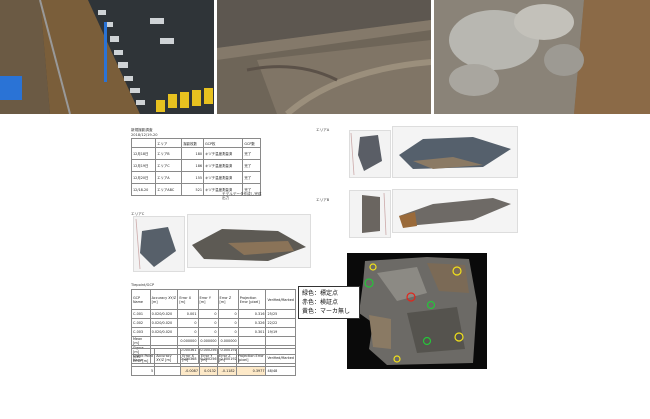 This screenshot has height=419, width=650. What do you see at coordinates (143, 153) in the screenshot?
I see `table-cell: 12月18日` at bounding box center [143, 153].